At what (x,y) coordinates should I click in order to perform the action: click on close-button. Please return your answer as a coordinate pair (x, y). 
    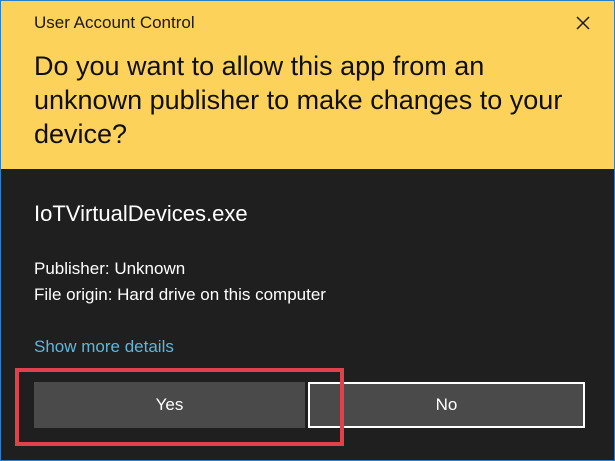
    Looking at the image, I should click on (583, 23).